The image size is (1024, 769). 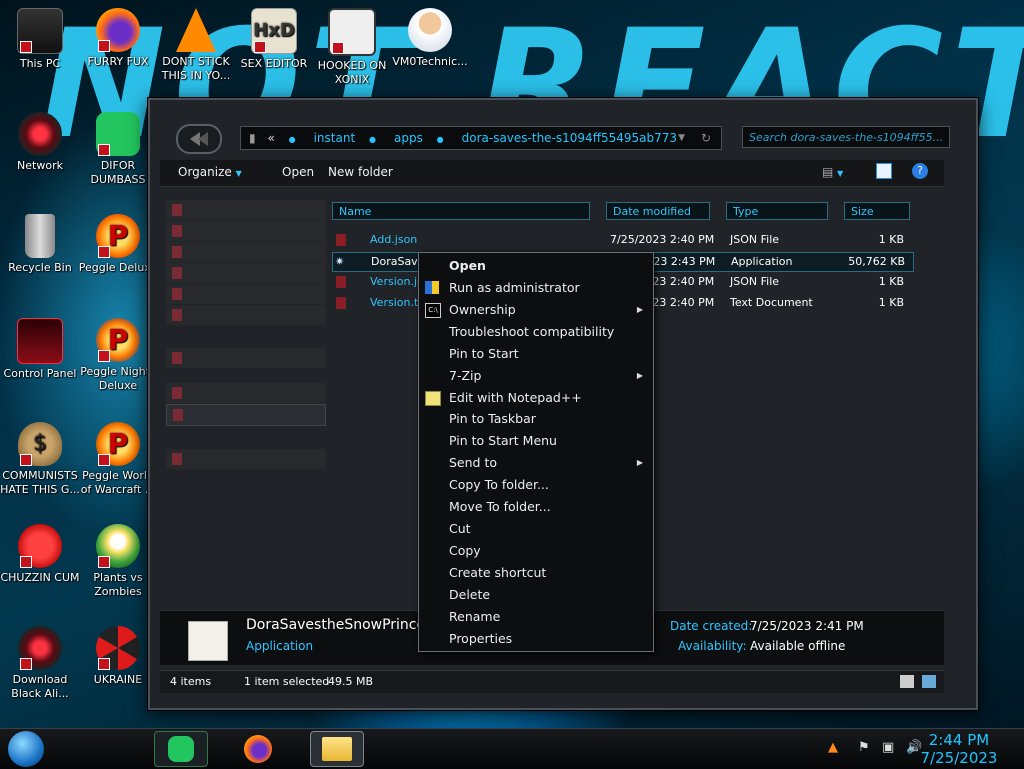 I want to click on menu-item-label: 7-Zip, so click(x=465, y=375).